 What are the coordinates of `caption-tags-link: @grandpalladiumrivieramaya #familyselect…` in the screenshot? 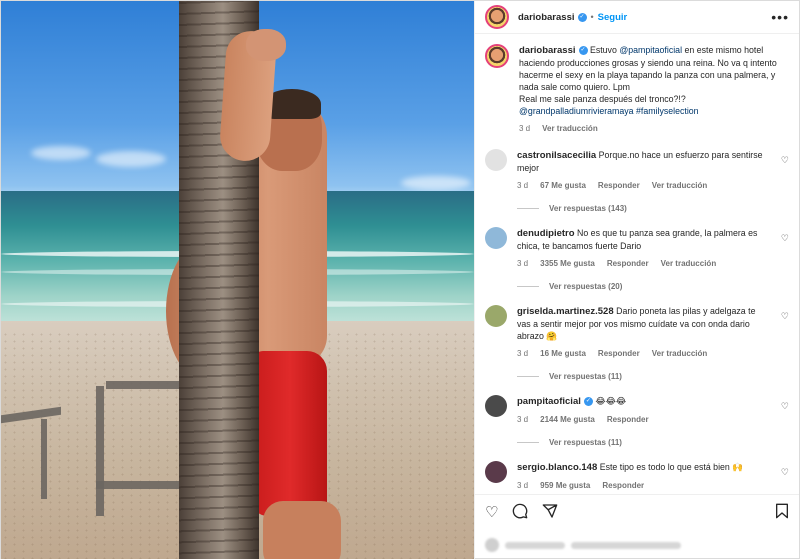 It's located at (654, 111).